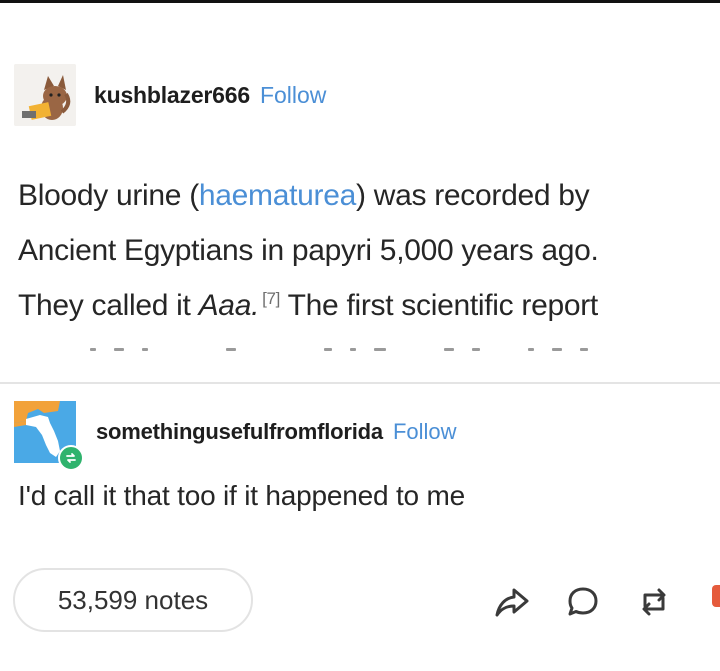  What do you see at coordinates (271, 298) in the screenshot?
I see `citation-link: [7]` at bounding box center [271, 298].